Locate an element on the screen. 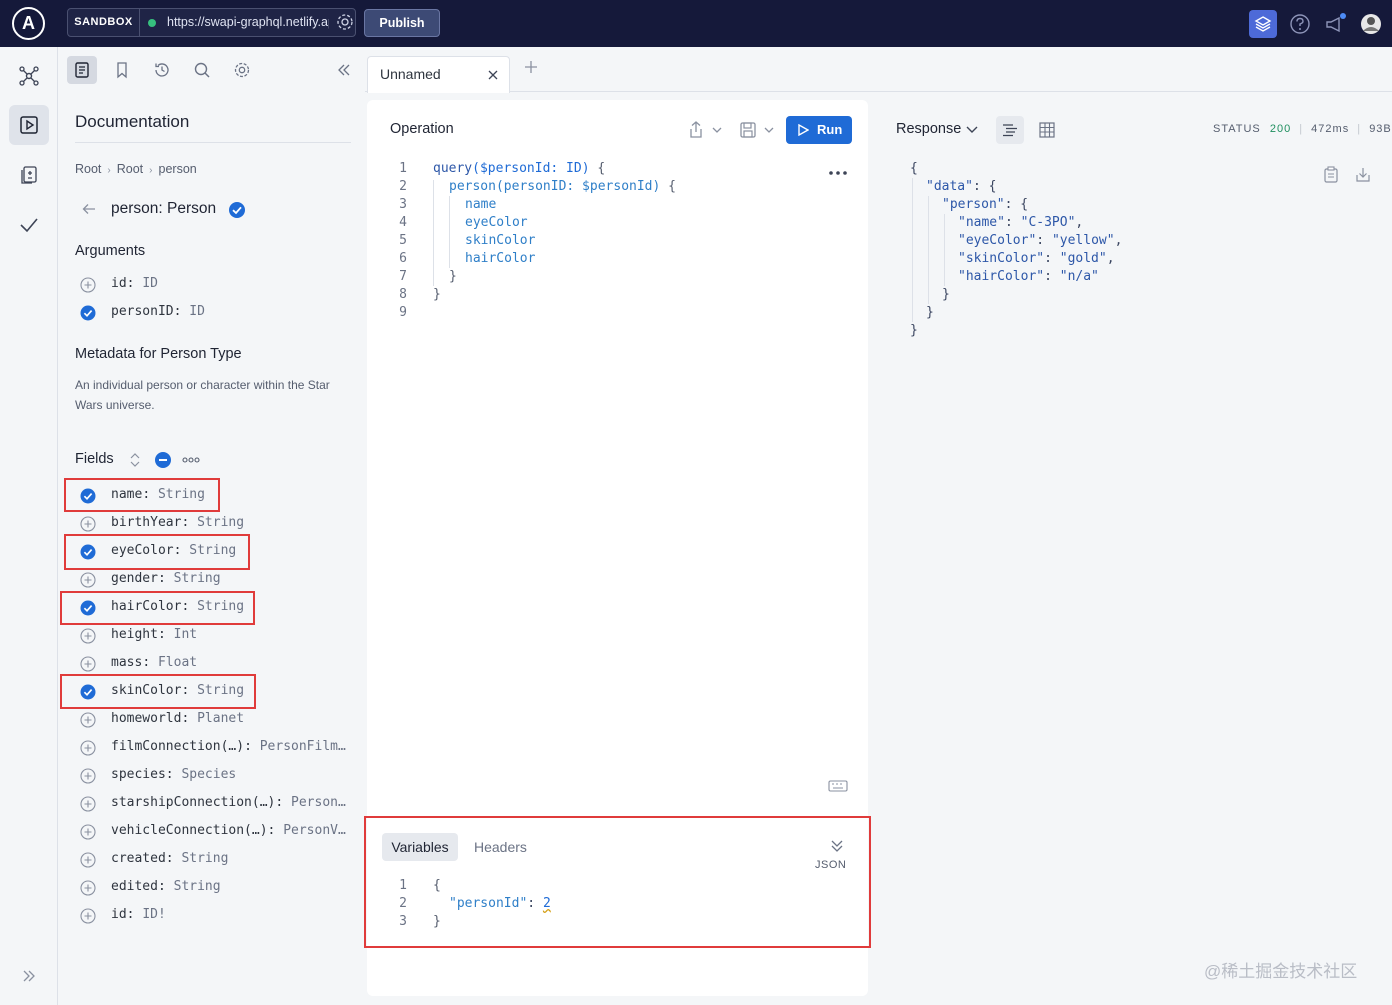 The height and width of the screenshot is (1005, 1392). table-view-icon is located at coordinates (1047, 130).